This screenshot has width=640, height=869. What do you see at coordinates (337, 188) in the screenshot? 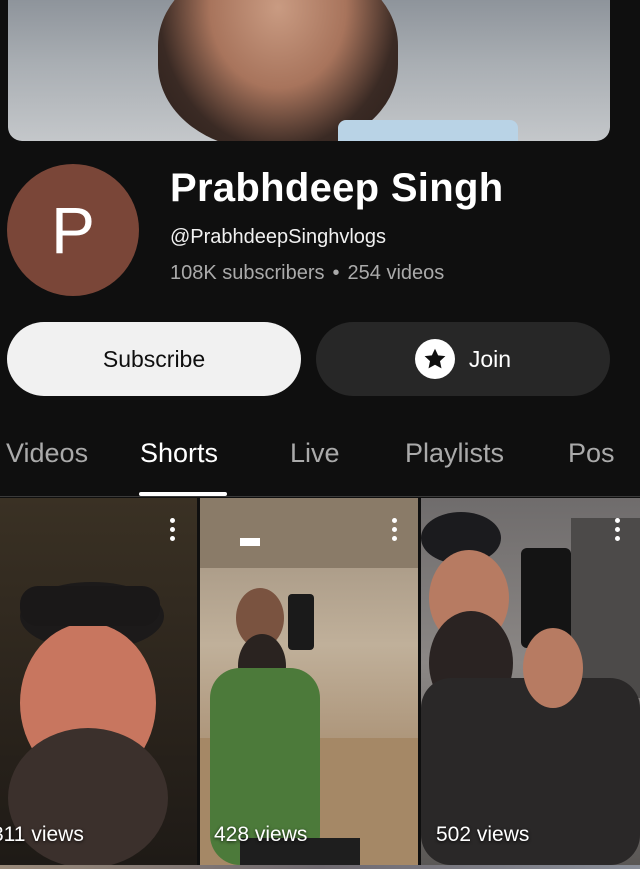
I see `channel-name: Prabhdeep Singh` at bounding box center [337, 188].